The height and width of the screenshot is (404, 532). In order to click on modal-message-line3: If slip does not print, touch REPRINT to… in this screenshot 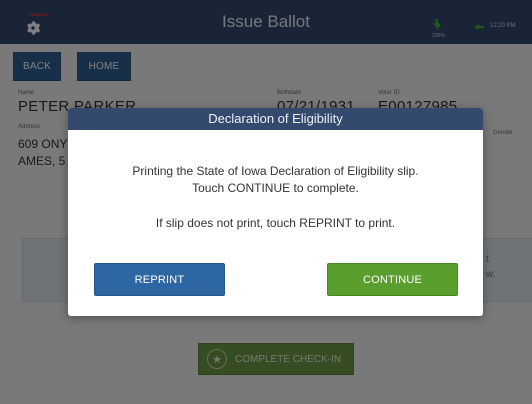, I will do `click(275, 223)`.